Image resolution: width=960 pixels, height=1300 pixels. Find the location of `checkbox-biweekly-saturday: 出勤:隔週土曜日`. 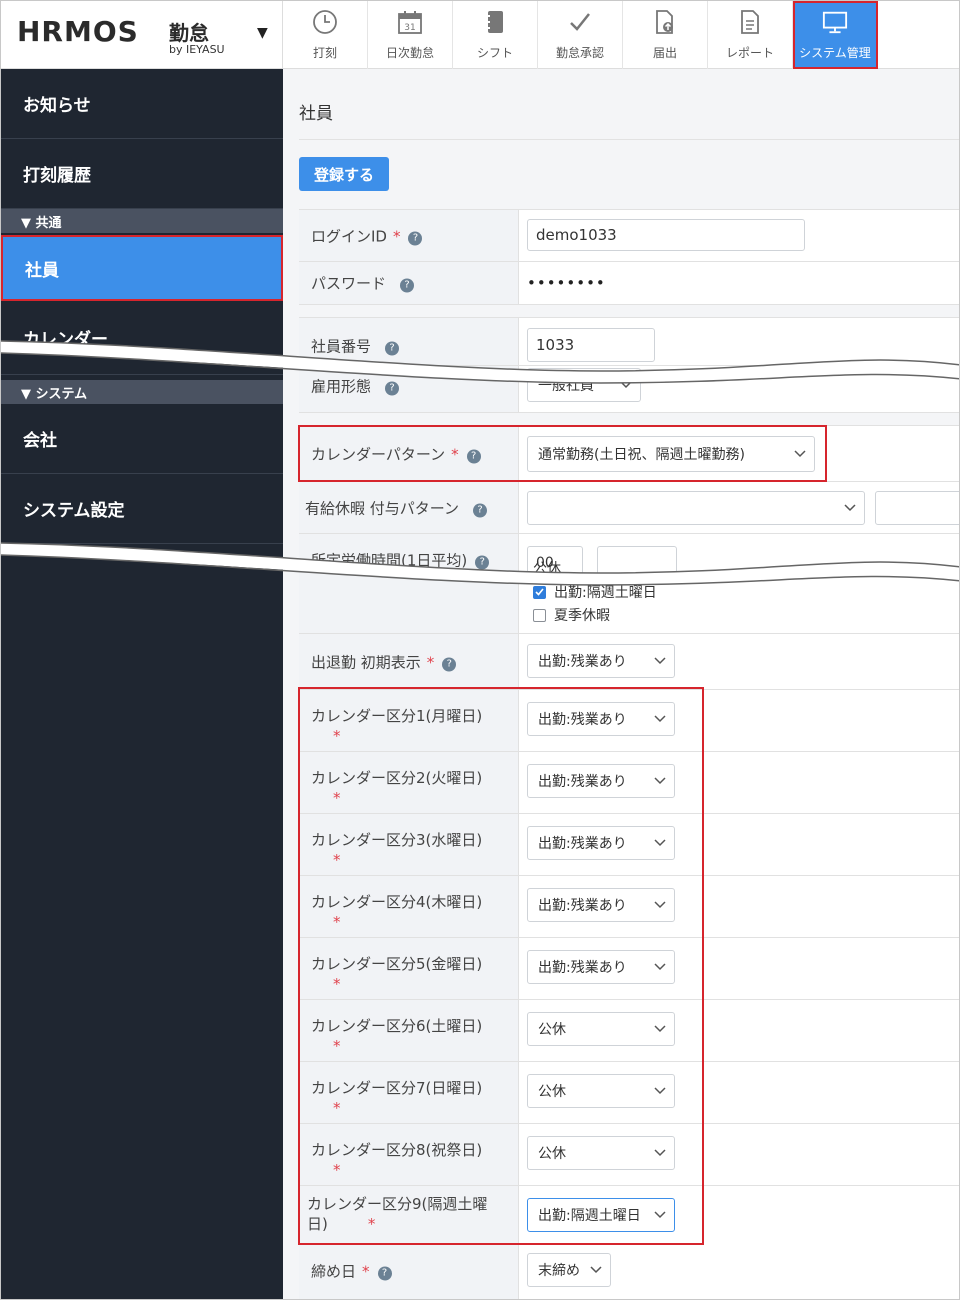

checkbox-biweekly-saturday: 出勤:隔週土曜日 is located at coordinates (595, 592).